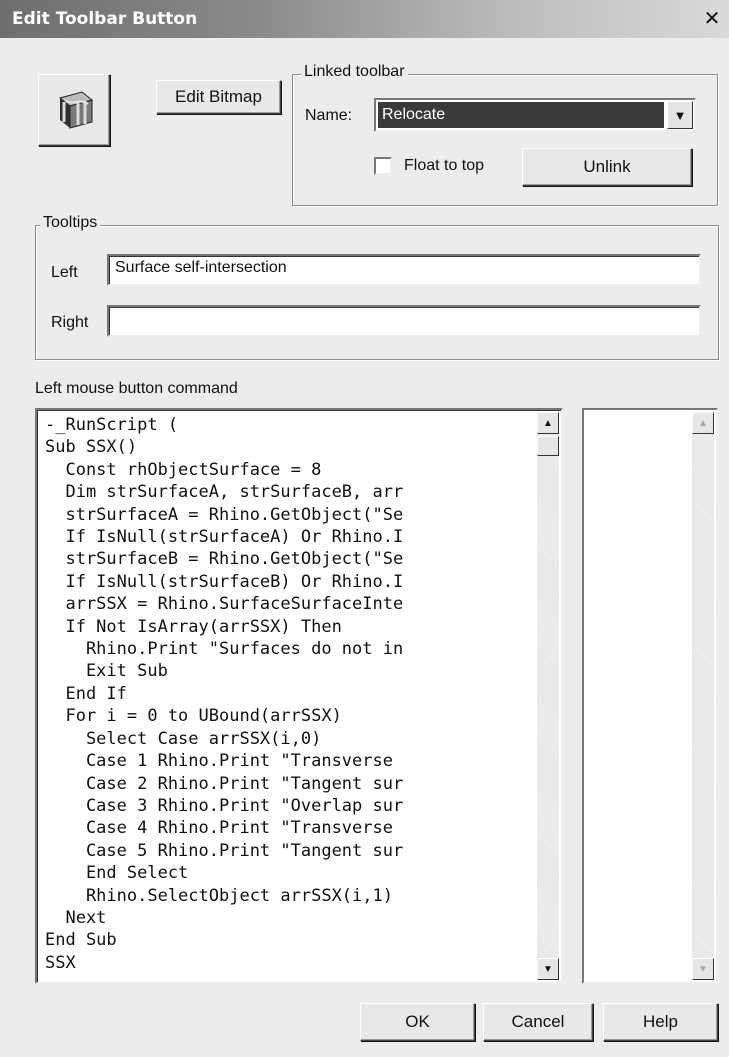 This screenshot has height=1057, width=729. I want to click on toolbar-button-icon, so click(74, 110).